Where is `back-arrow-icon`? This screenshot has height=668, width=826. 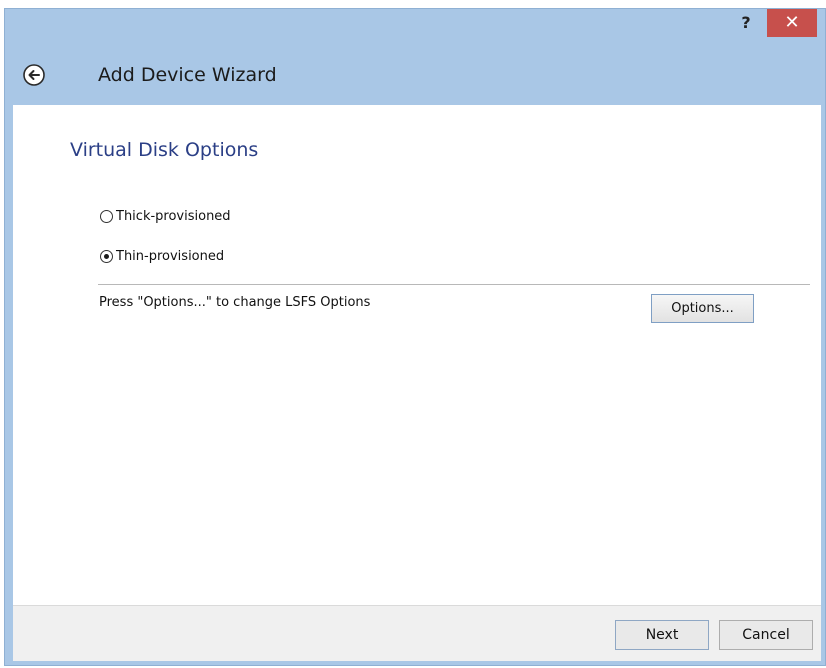
back-arrow-icon is located at coordinates (34, 75).